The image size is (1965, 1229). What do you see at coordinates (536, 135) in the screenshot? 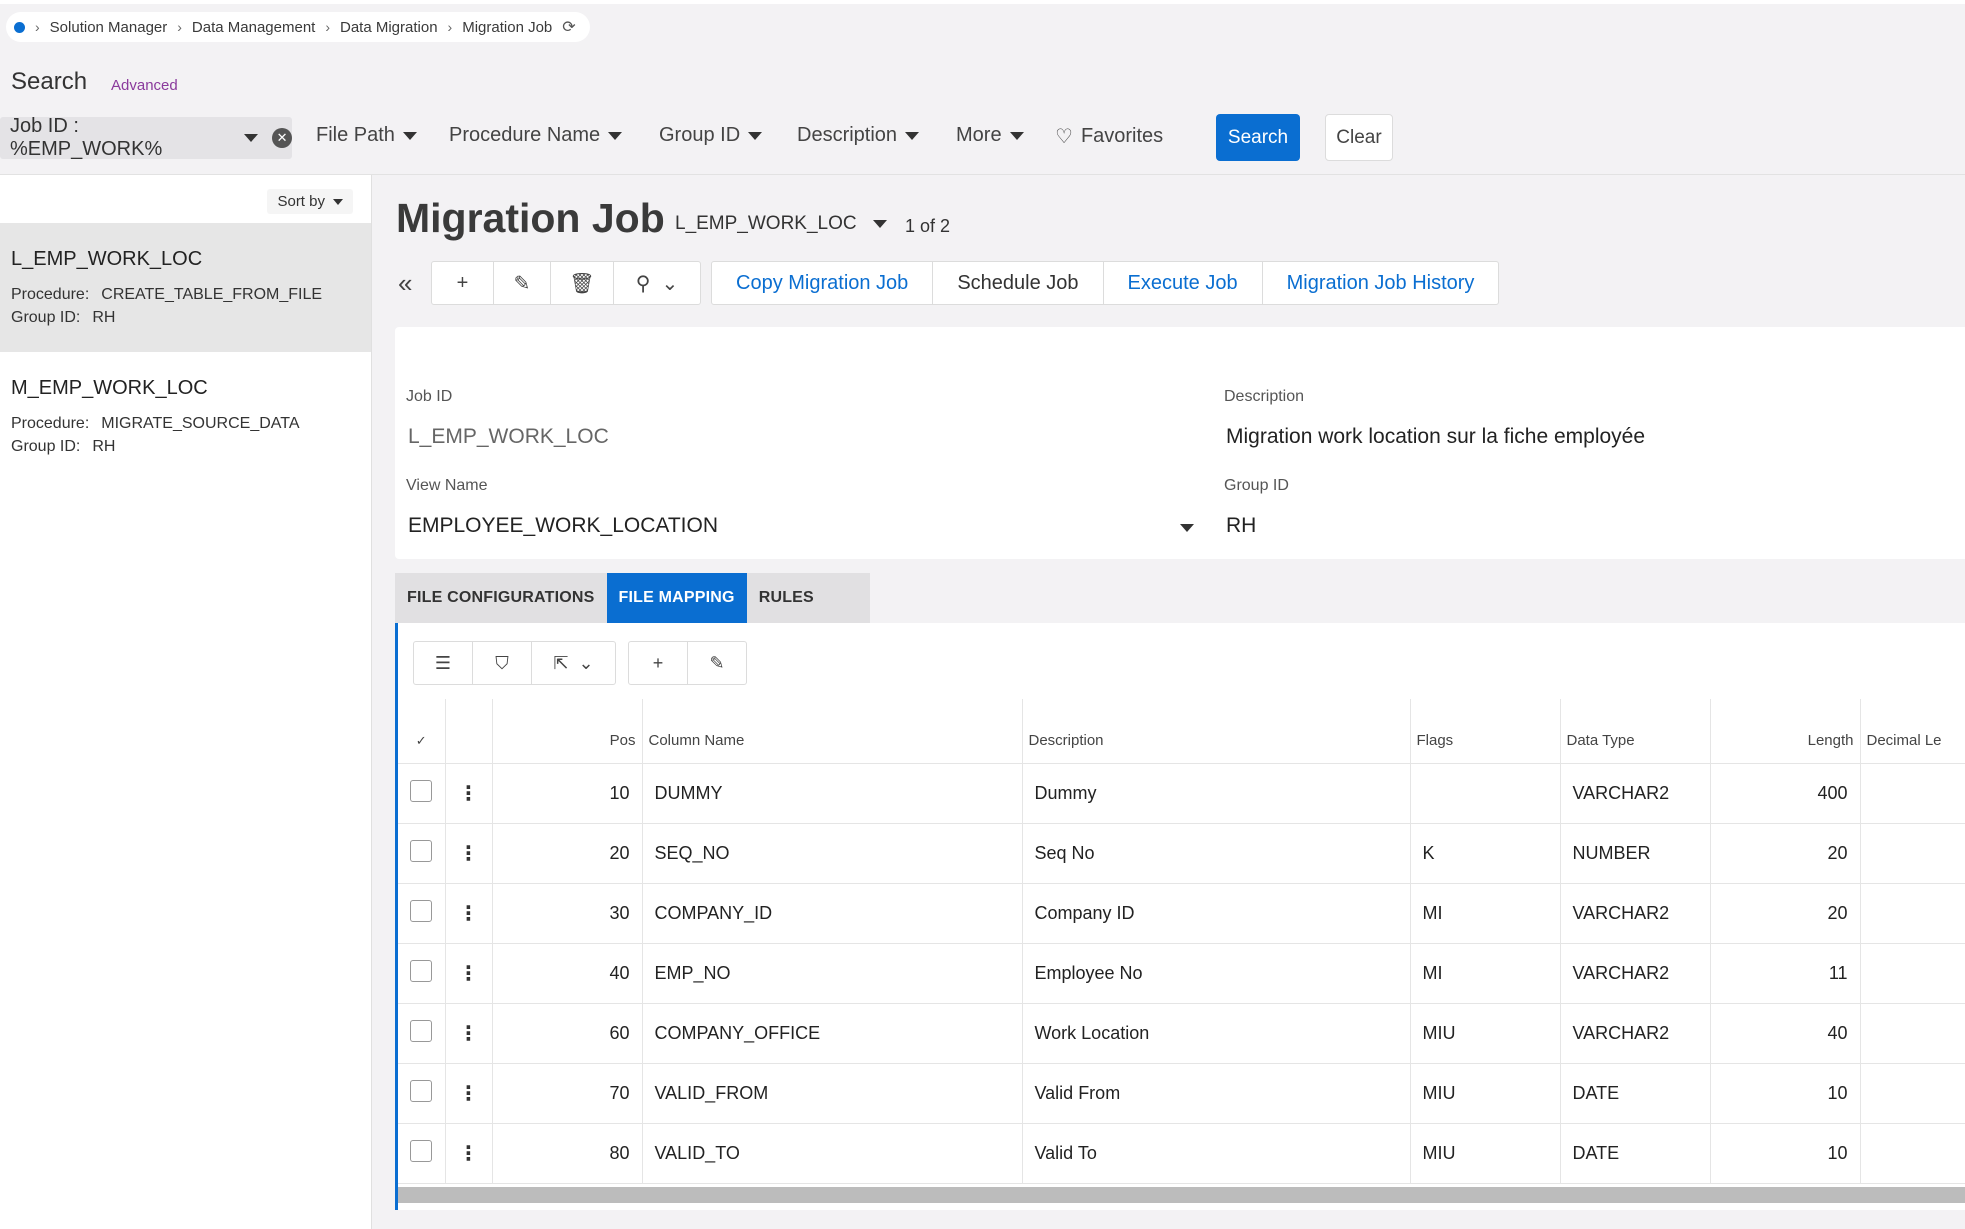
I see `filter-procedure-name: Procedure Name` at bounding box center [536, 135].